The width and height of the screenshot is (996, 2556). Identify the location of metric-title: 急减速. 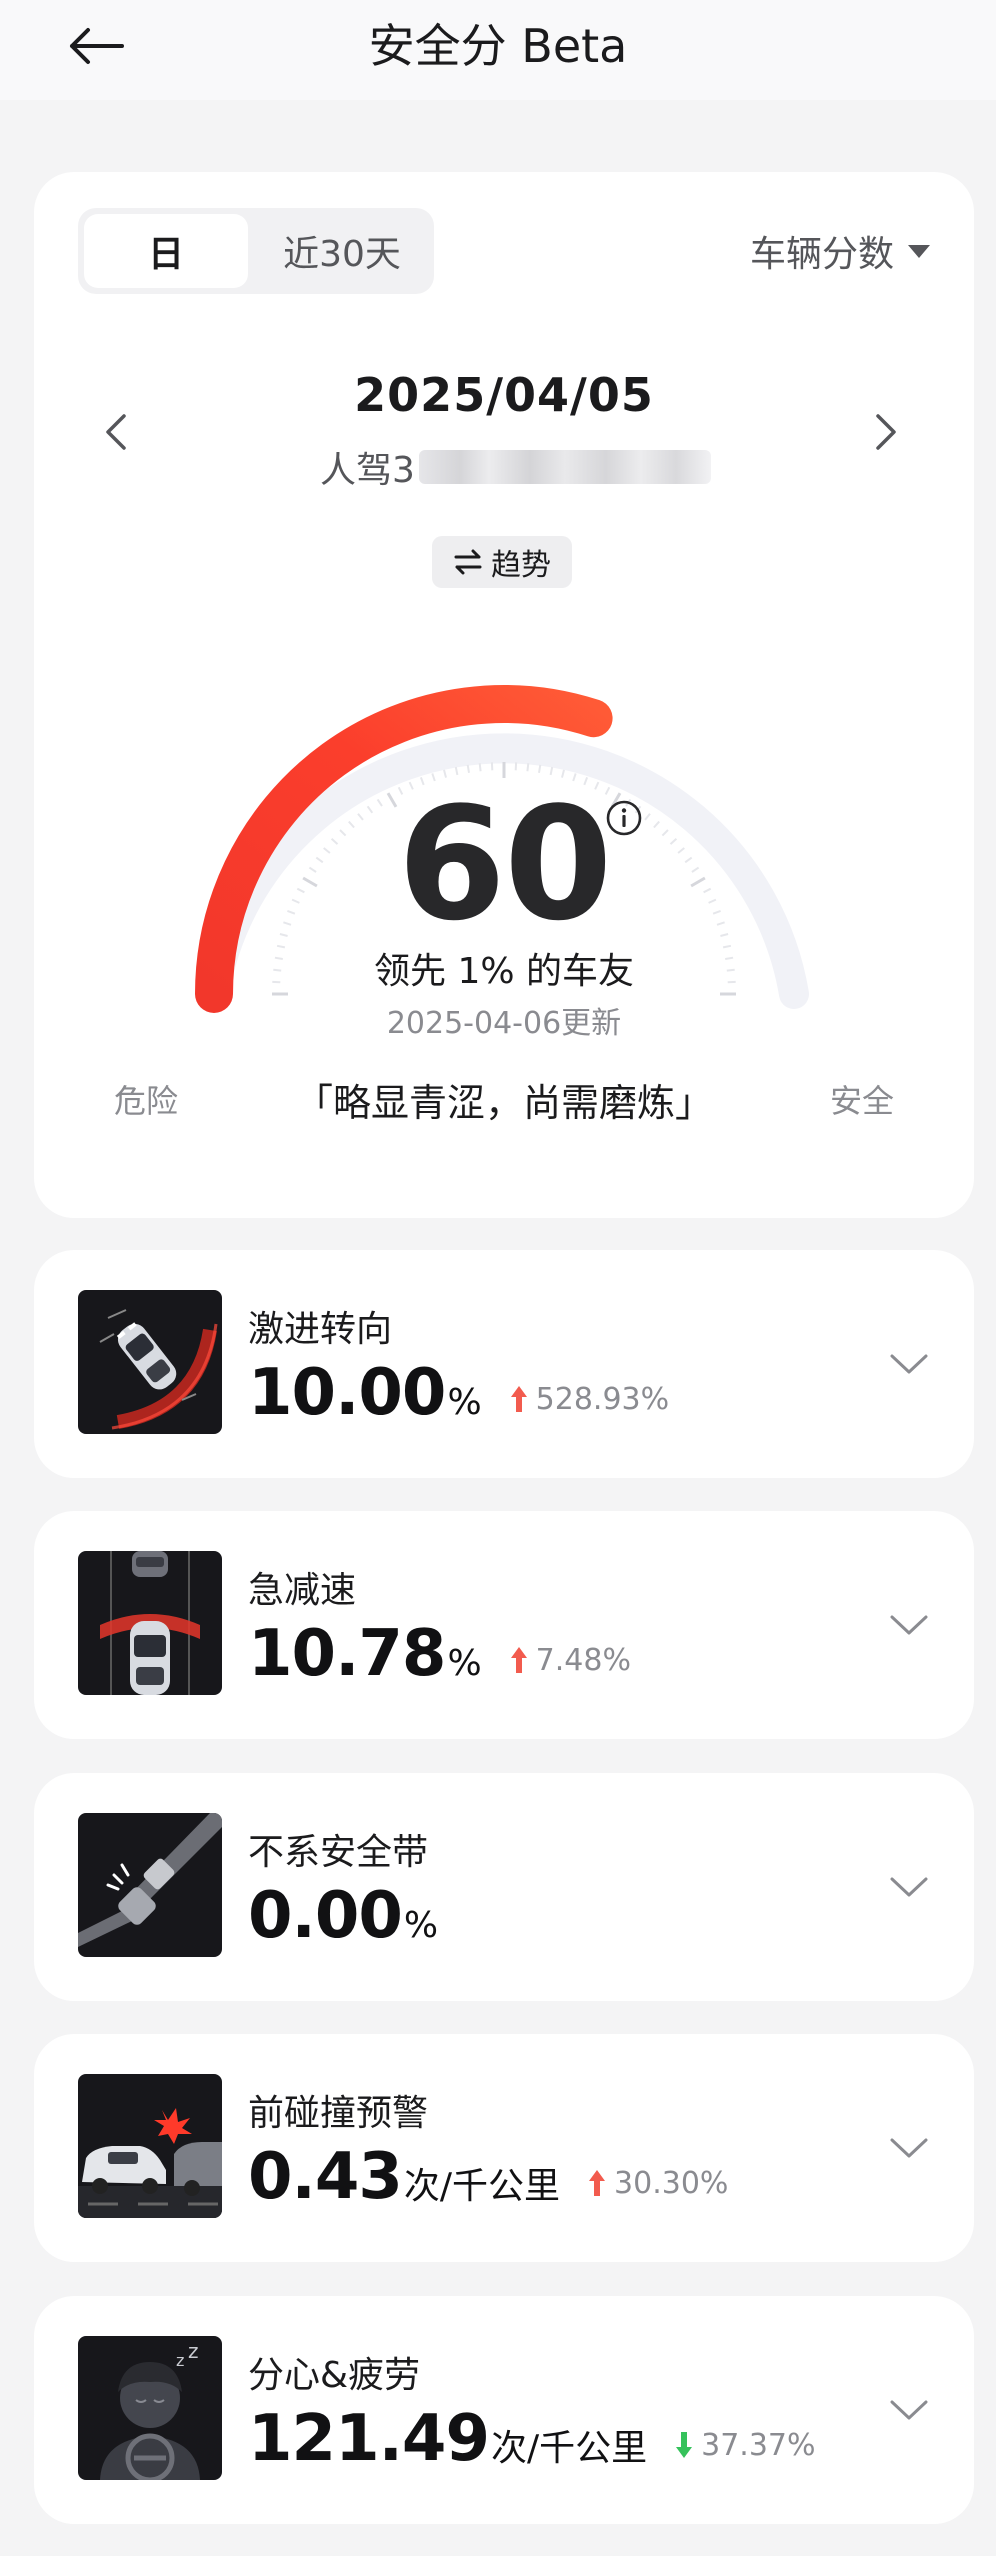
(302, 1590).